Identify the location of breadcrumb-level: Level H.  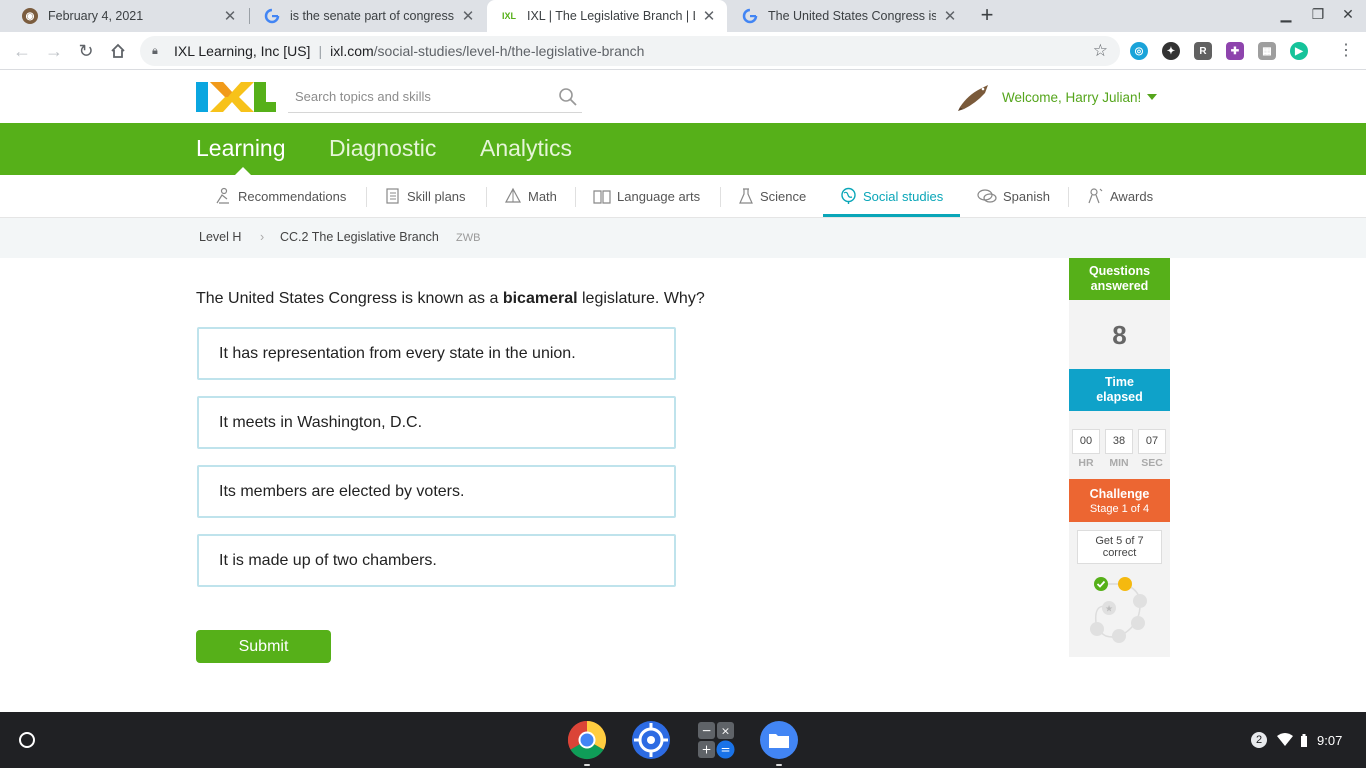
(220, 237).